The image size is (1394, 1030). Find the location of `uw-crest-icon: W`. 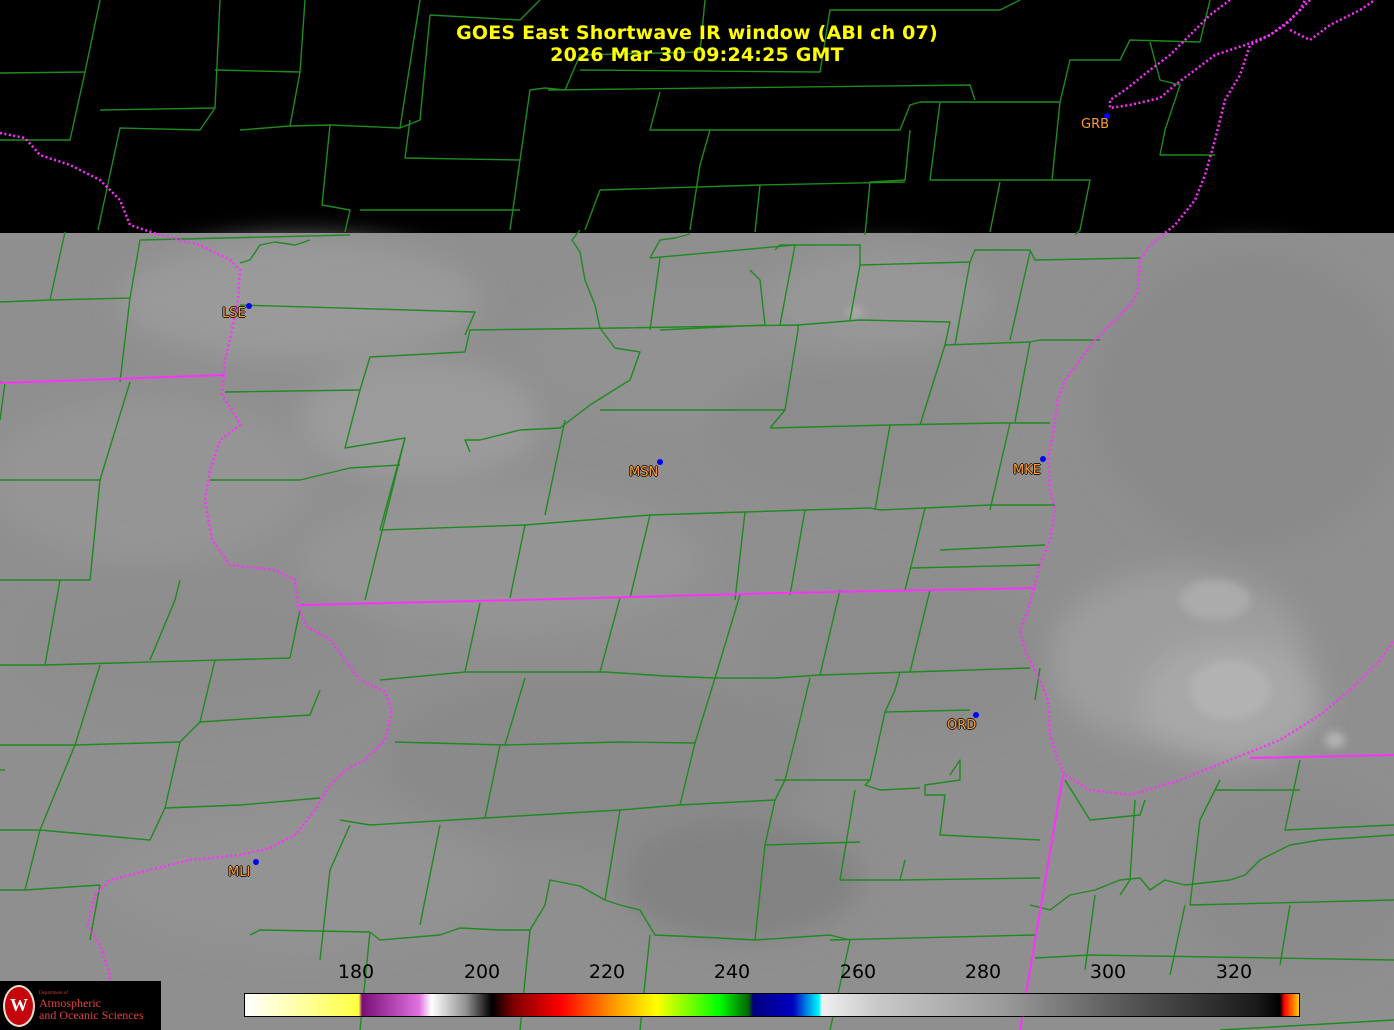

uw-crest-icon: W is located at coordinates (19, 1005).